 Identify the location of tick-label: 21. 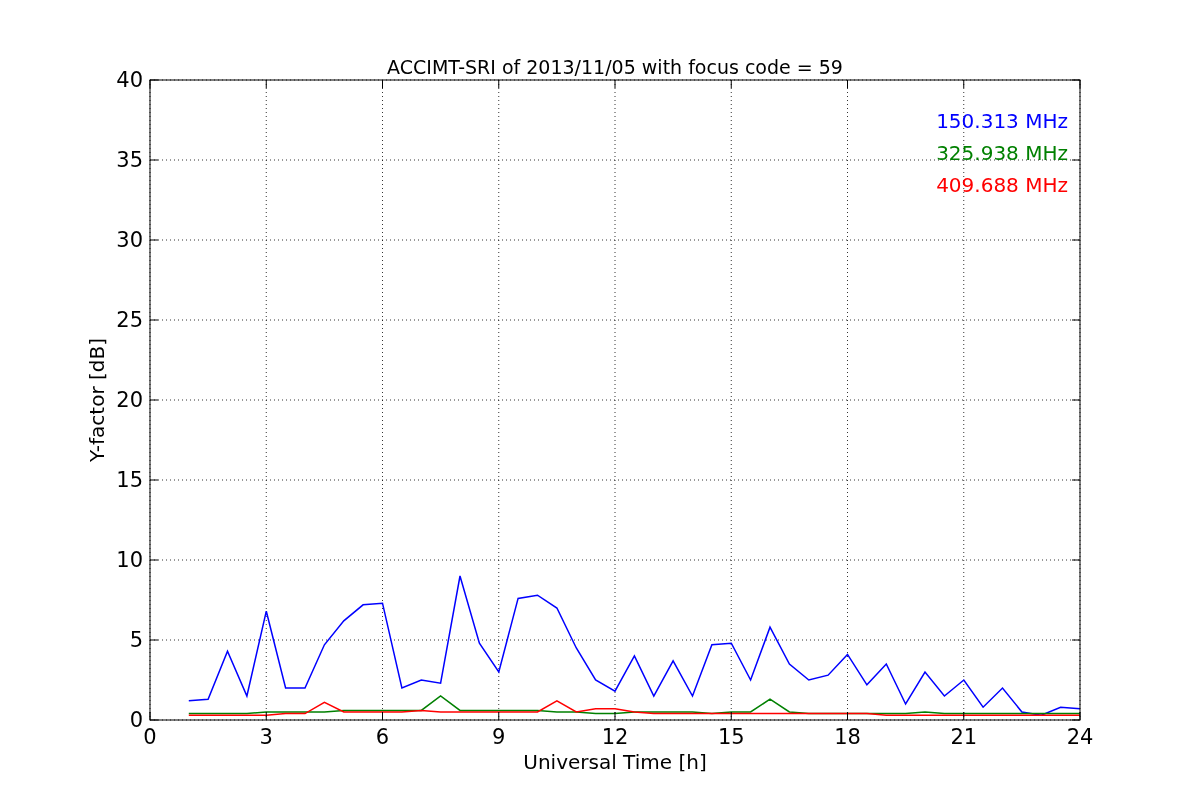
(964, 737).